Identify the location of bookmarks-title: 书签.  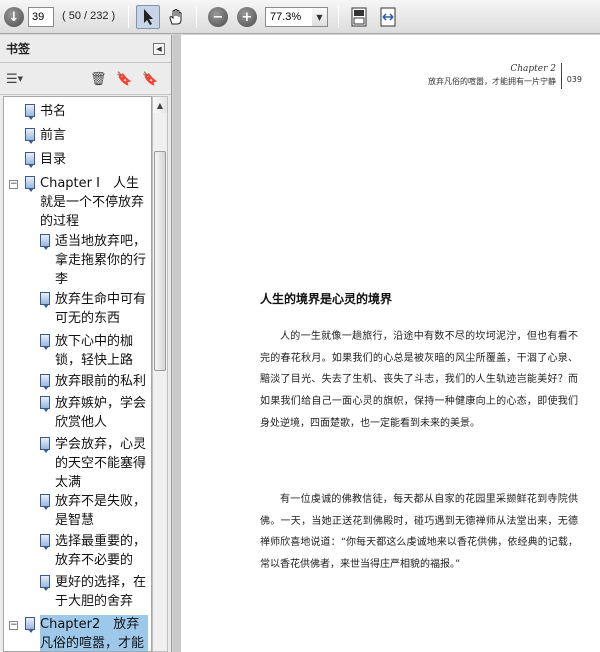
(85, 49).